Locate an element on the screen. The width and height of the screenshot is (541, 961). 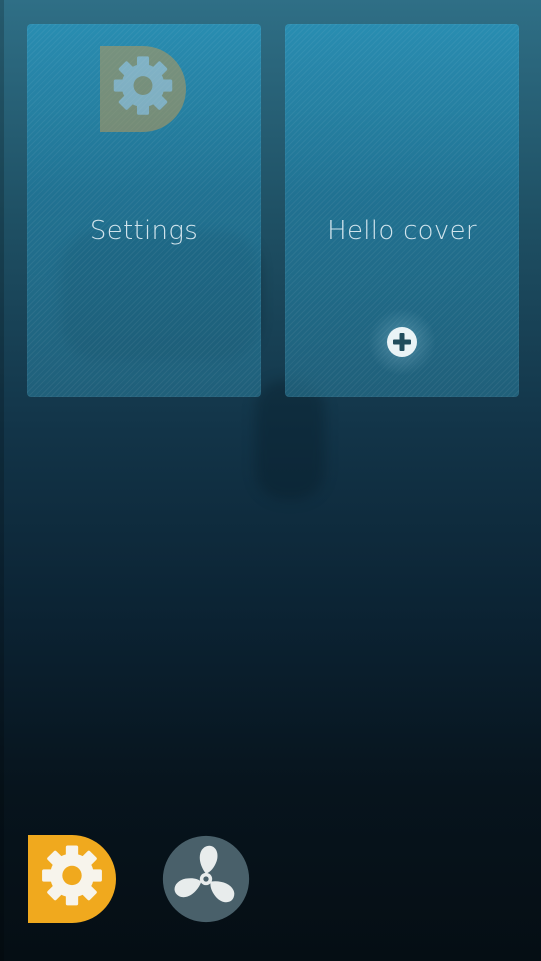
plus-icon is located at coordinates (402, 342).